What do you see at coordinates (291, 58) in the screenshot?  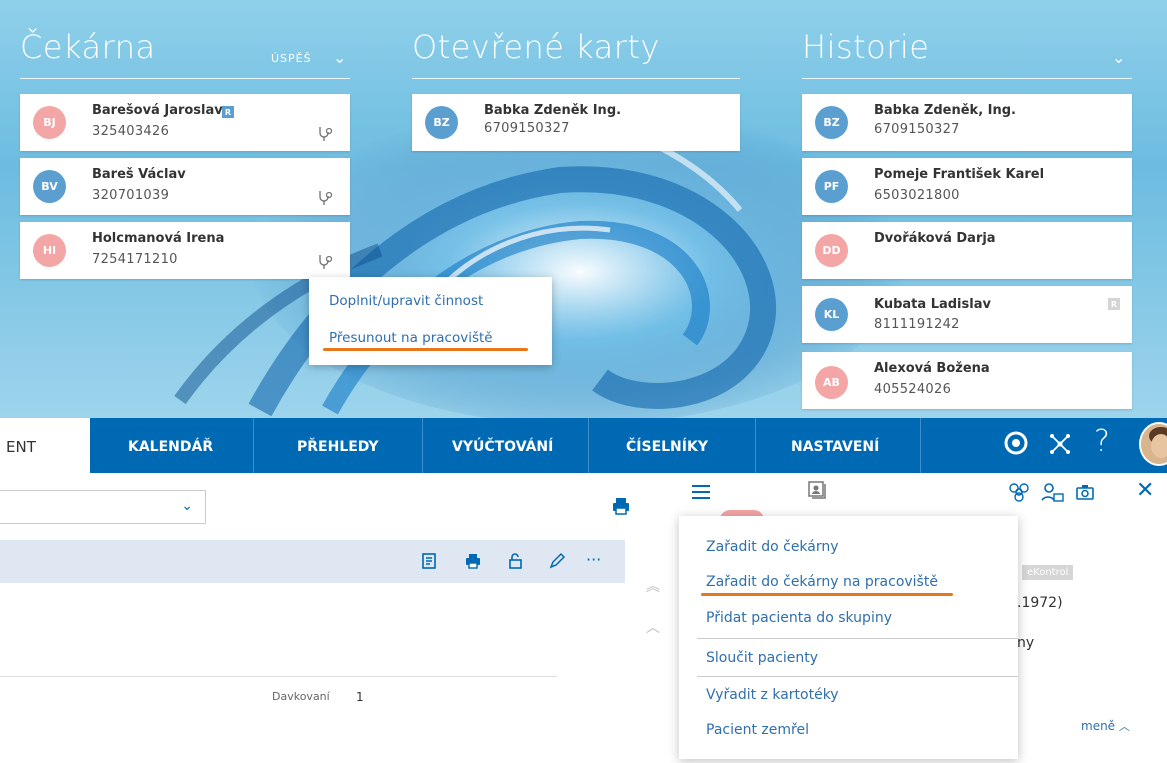 I see `waiting-room-filter: ÚSPĚŠ` at bounding box center [291, 58].